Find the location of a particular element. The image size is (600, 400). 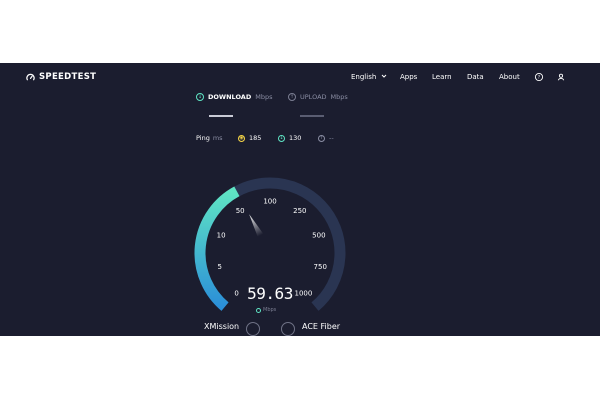

ping-download-value: 130 is located at coordinates (295, 138).